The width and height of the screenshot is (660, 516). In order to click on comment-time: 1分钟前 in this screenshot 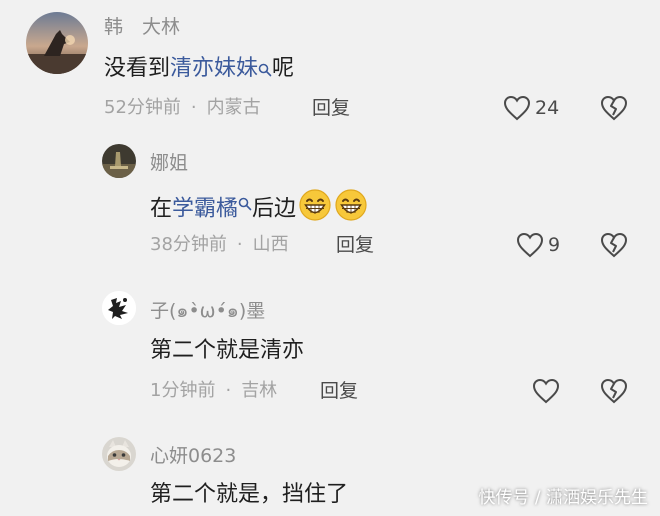, I will do `click(183, 390)`.